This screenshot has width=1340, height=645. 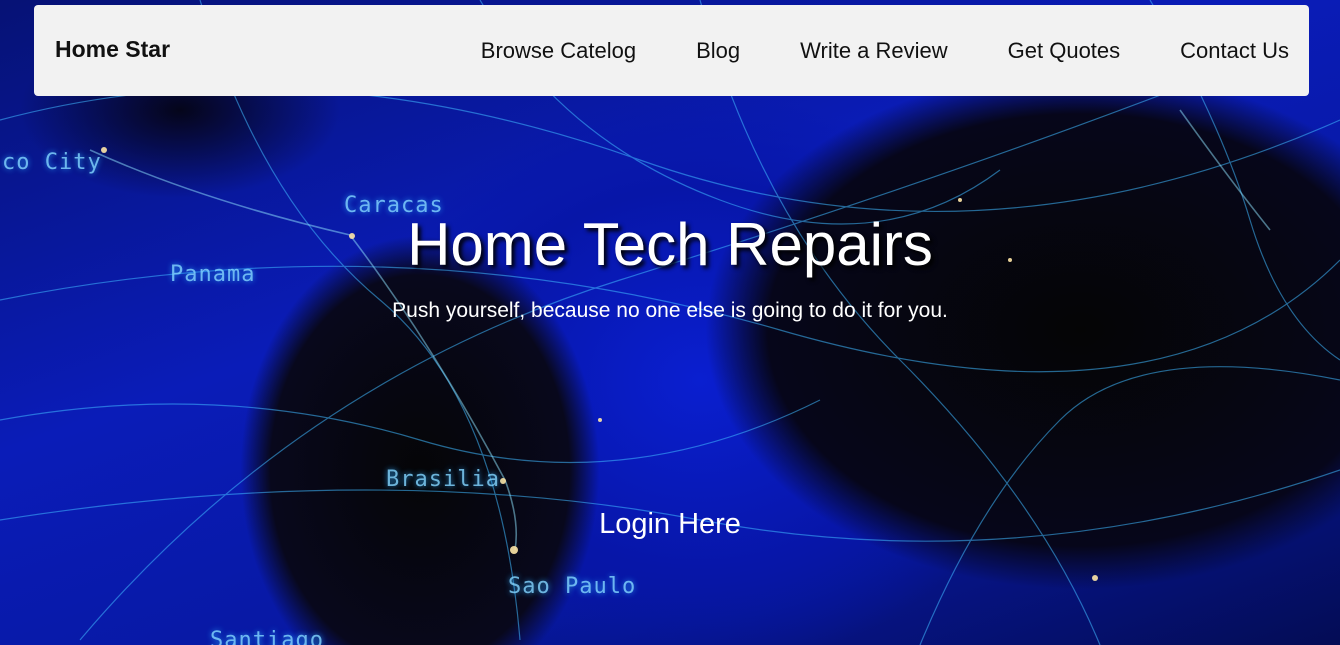 What do you see at coordinates (572, 586) in the screenshot?
I see `map-label-sao-paulo: Sao Paulo` at bounding box center [572, 586].